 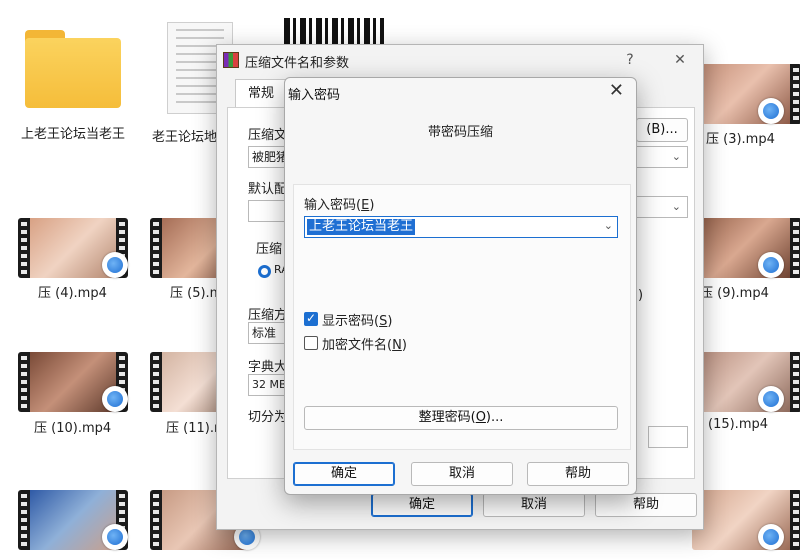 I want to click on main-dialog-title: 压缩文件名和参数, so click(x=297, y=63).